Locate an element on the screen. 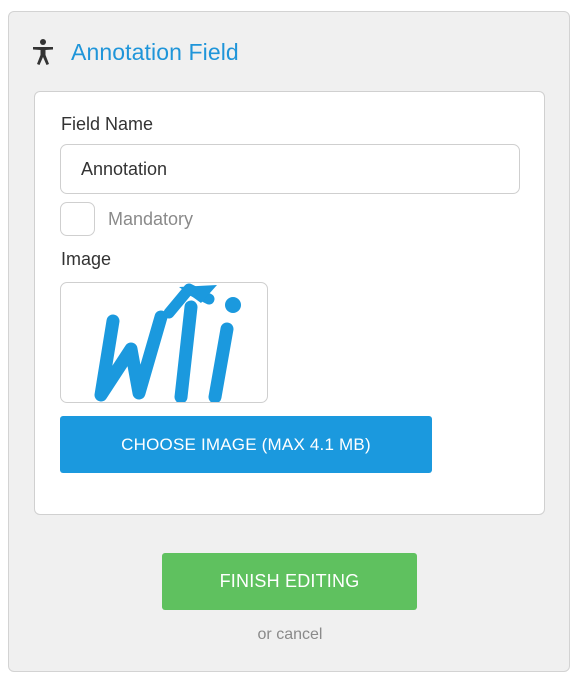 The image size is (580, 683). panel-title: Annotation Field is located at coordinates (155, 51).